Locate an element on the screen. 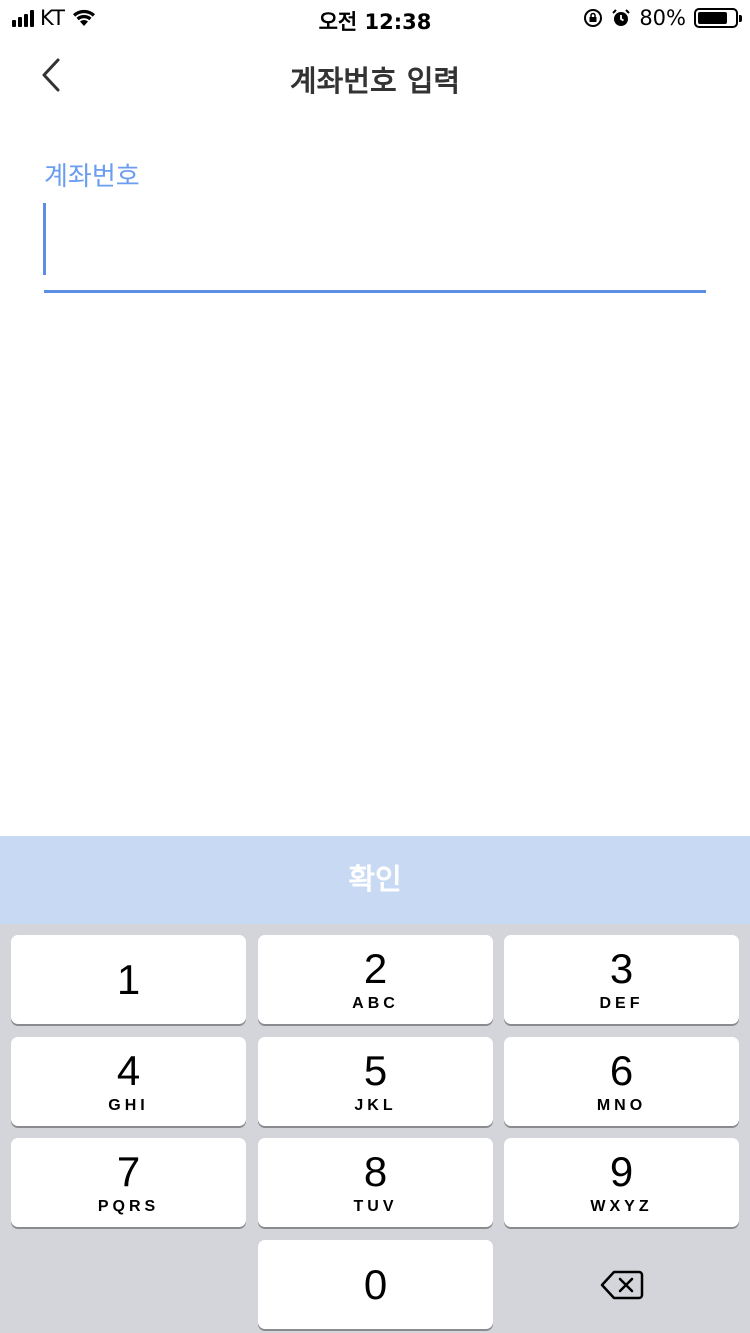  status-bar: KT 오전 12:38 80% is located at coordinates (375, 20).